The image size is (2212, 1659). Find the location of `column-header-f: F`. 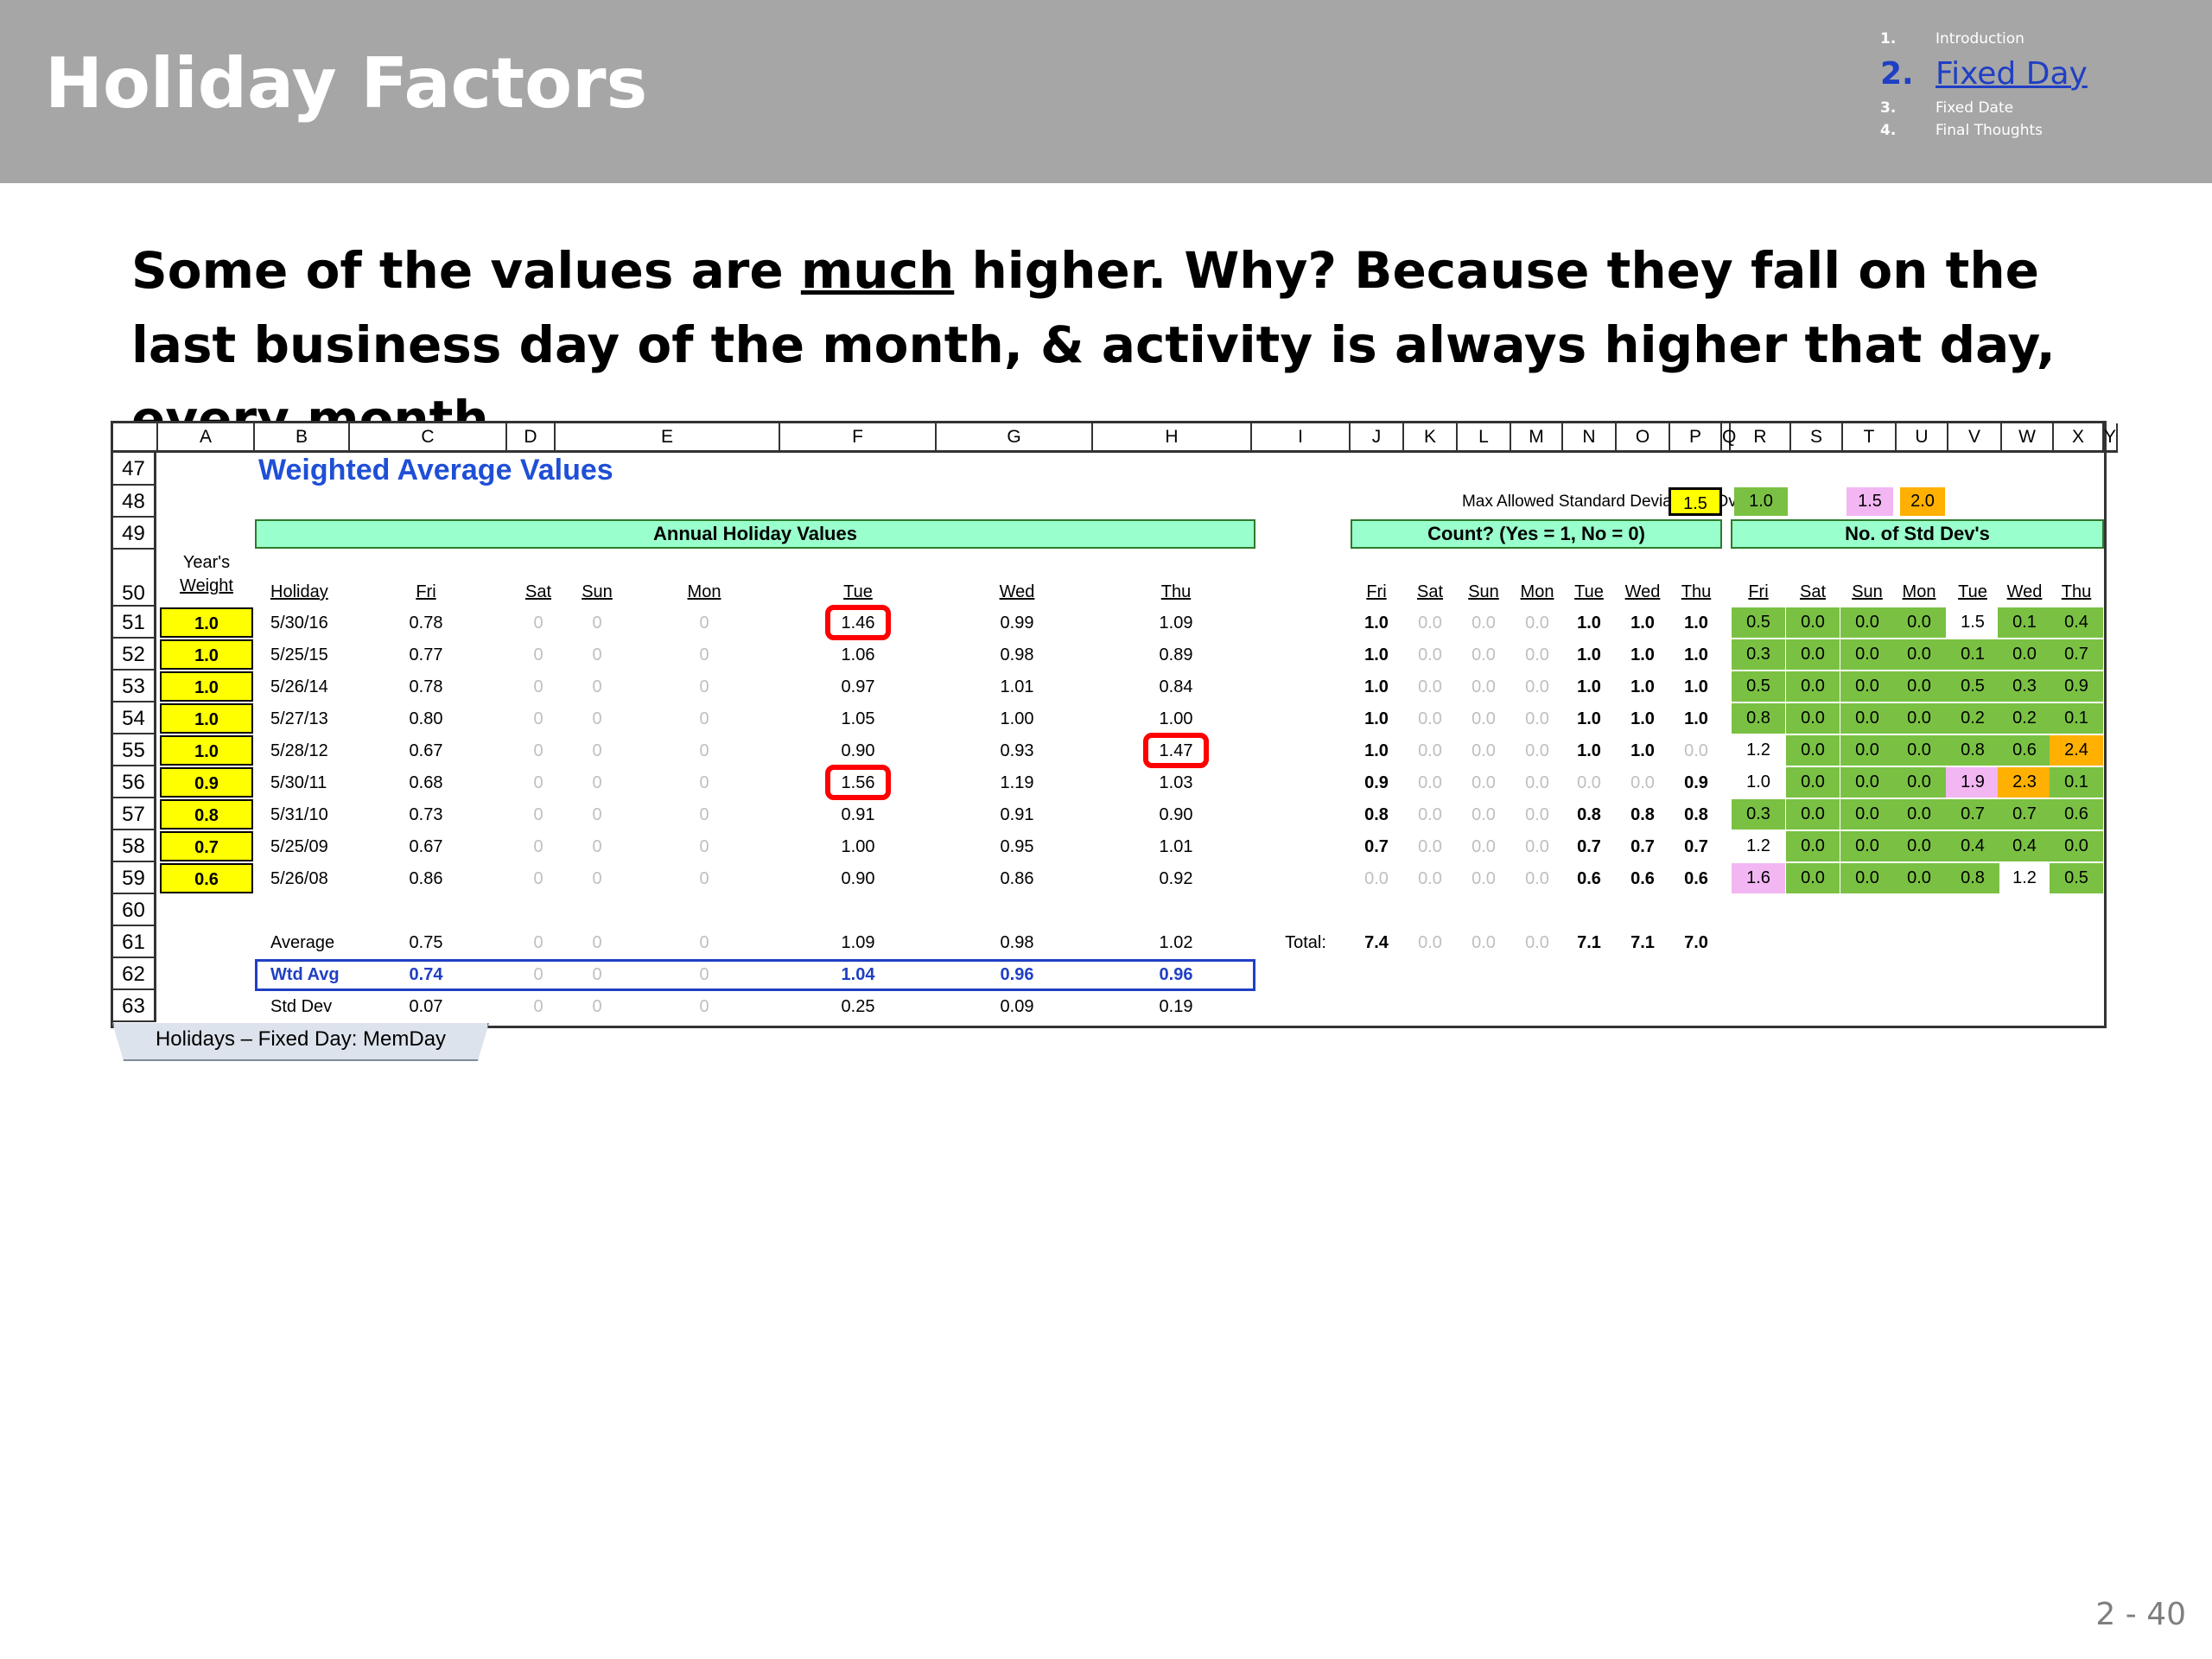

column-header-f: F is located at coordinates (858, 438).